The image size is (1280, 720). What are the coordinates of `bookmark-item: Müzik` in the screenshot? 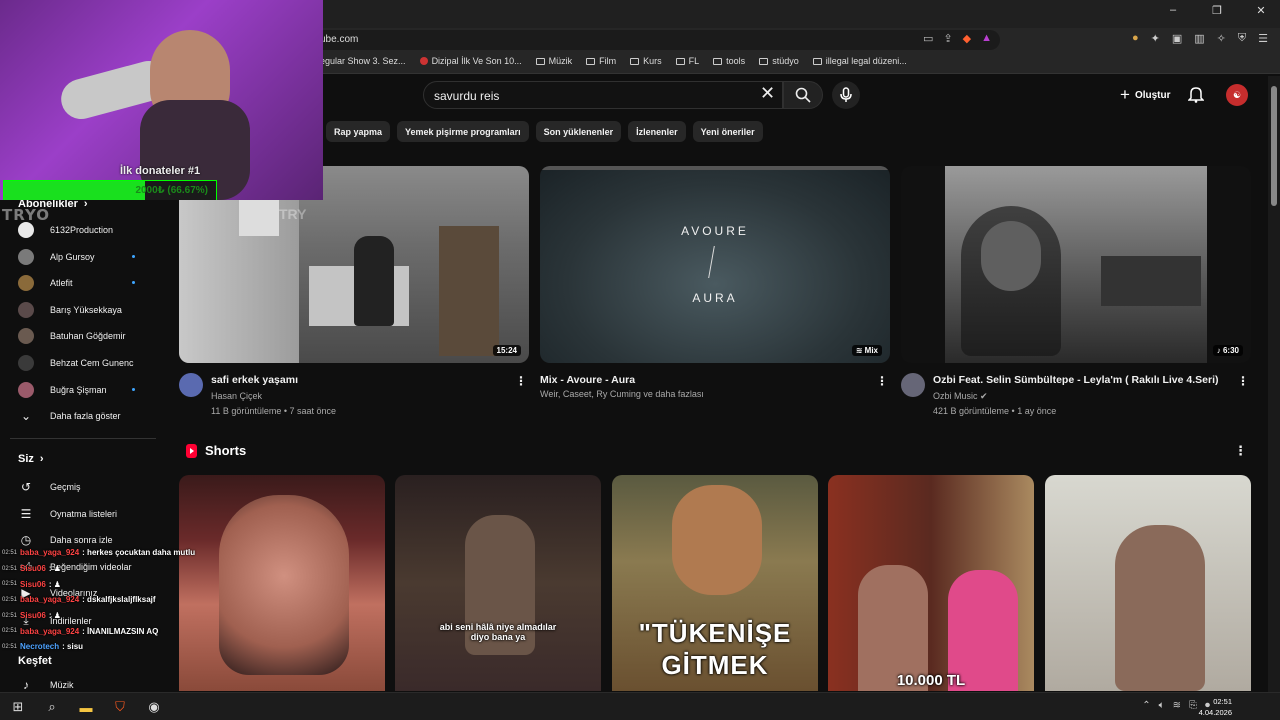 It's located at (553, 61).